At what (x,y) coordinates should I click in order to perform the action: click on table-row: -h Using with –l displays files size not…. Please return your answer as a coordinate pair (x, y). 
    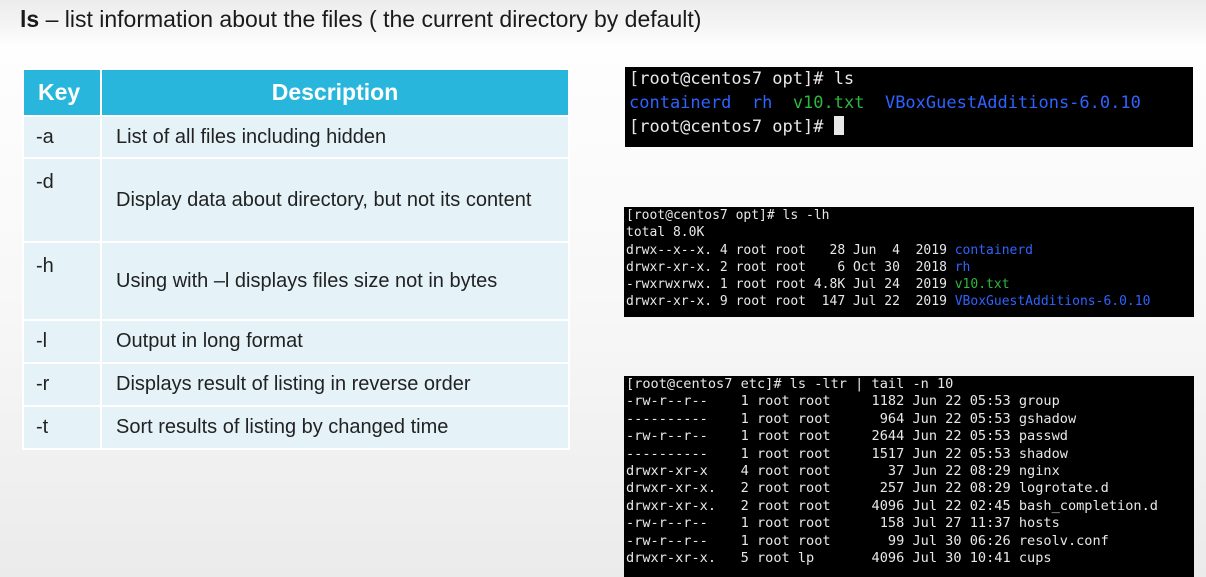
    Looking at the image, I should click on (296, 281).